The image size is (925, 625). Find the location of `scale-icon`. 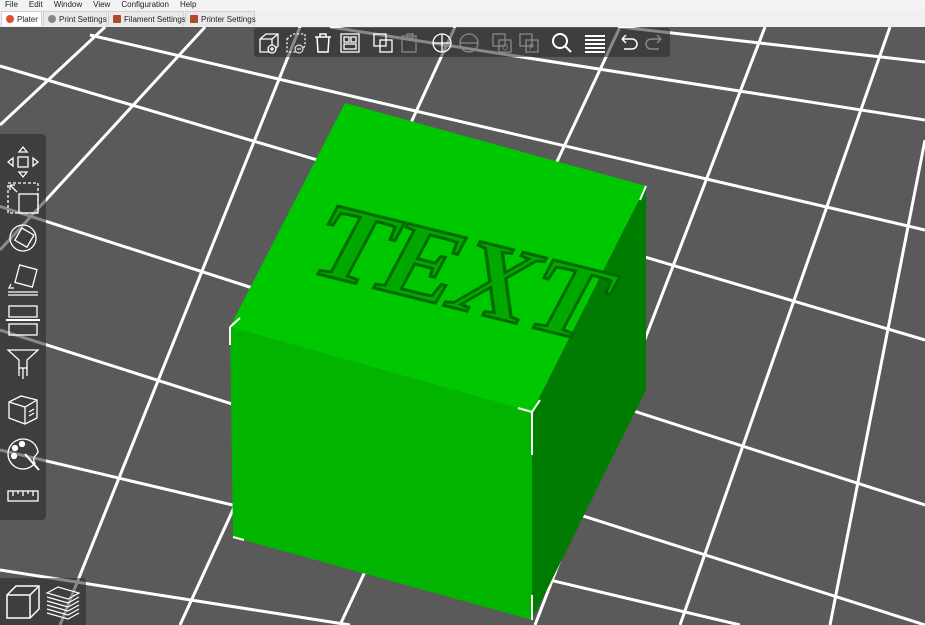

scale-icon is located at coordinates (23, 198).